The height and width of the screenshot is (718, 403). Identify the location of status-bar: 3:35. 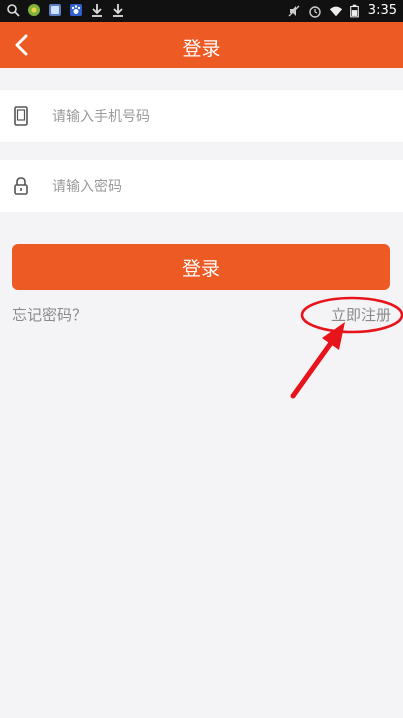
(201, 11).